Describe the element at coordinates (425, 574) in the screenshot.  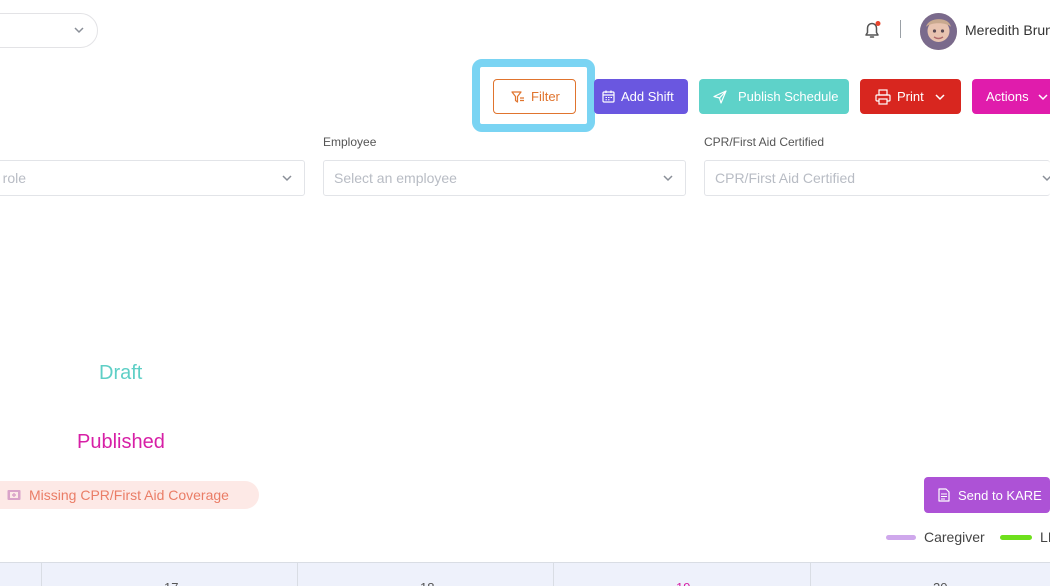
I see `calendar-day-column: 18` at that location.